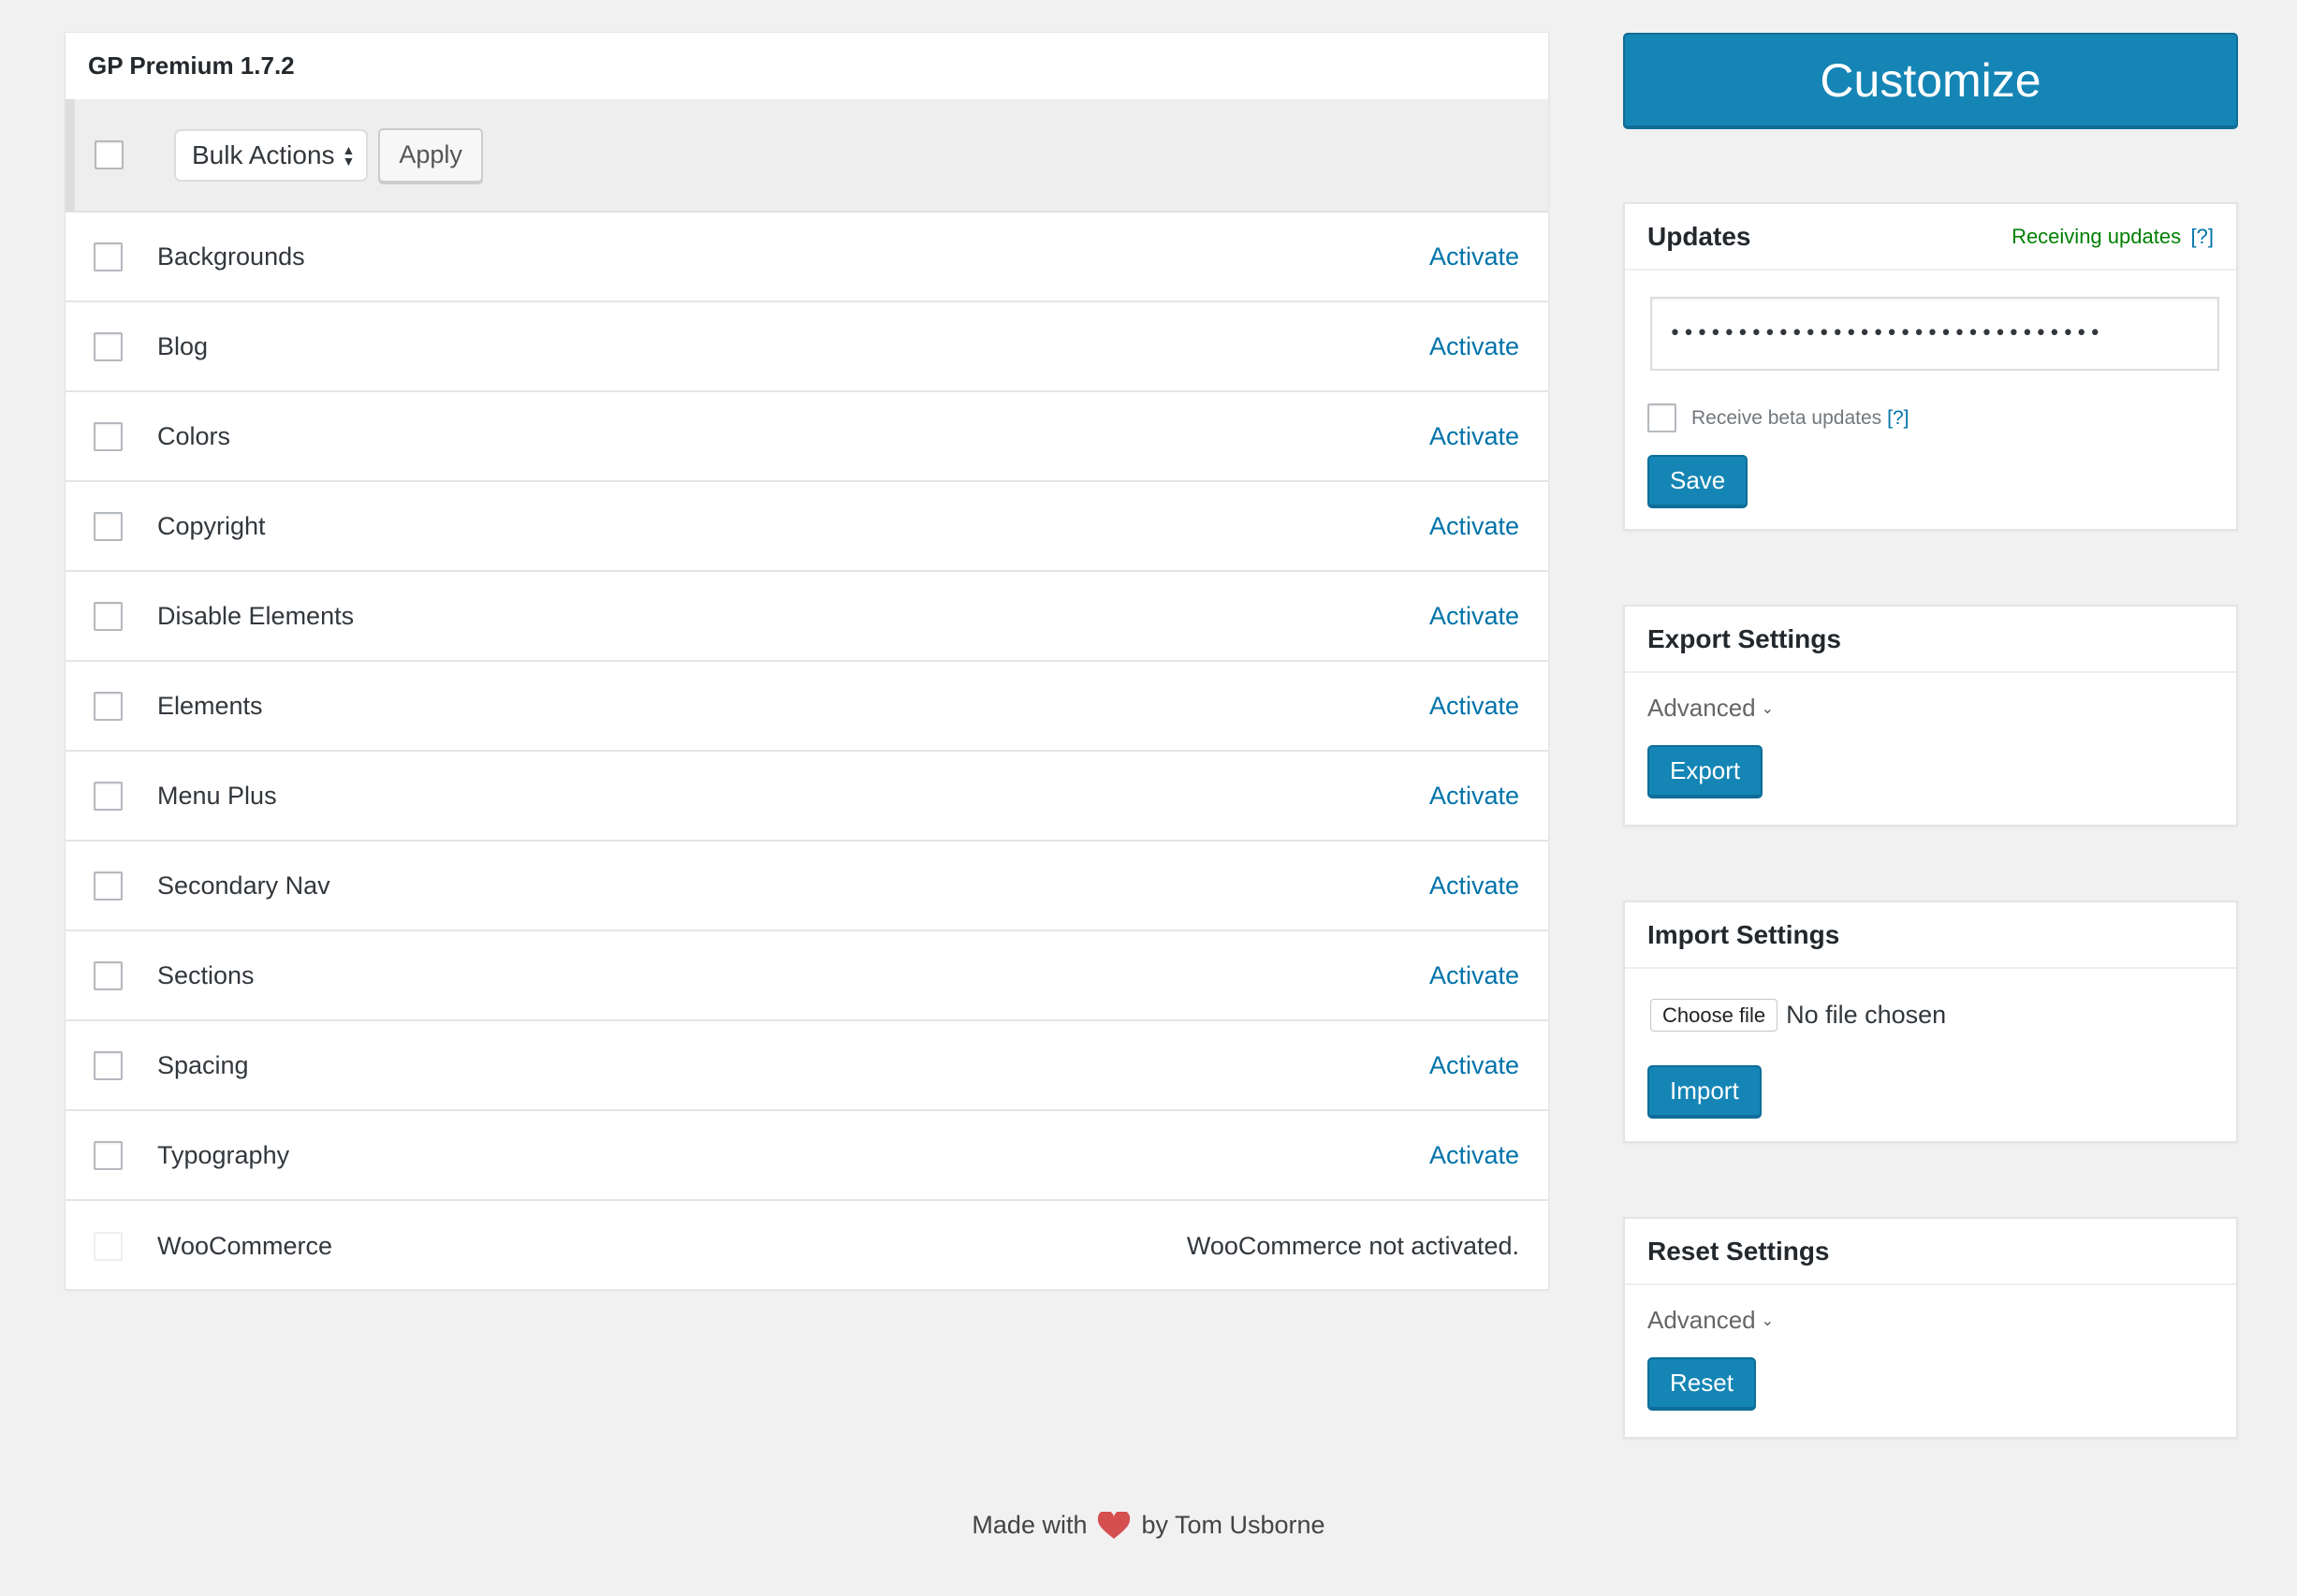 The image size is (2297, 1596). What do you see at coordinates (1930, 1359) in the screenshot?
I see `reset-body: Advanced ⌄ Reset` at bounding box center [1930, 1359].